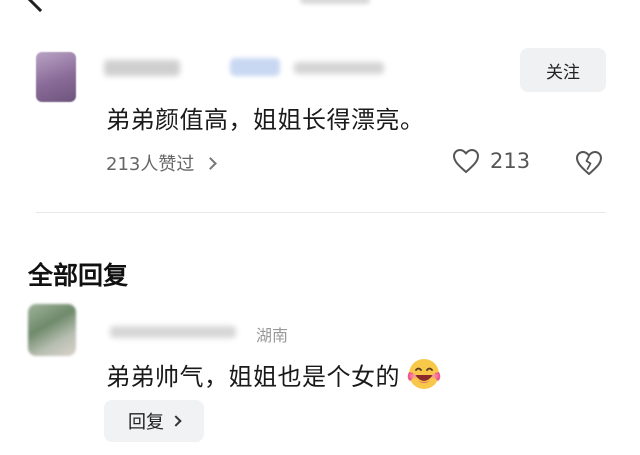 The width and height of the screenshot is (640, 455). I want to click on avatar, so click(56, 77).